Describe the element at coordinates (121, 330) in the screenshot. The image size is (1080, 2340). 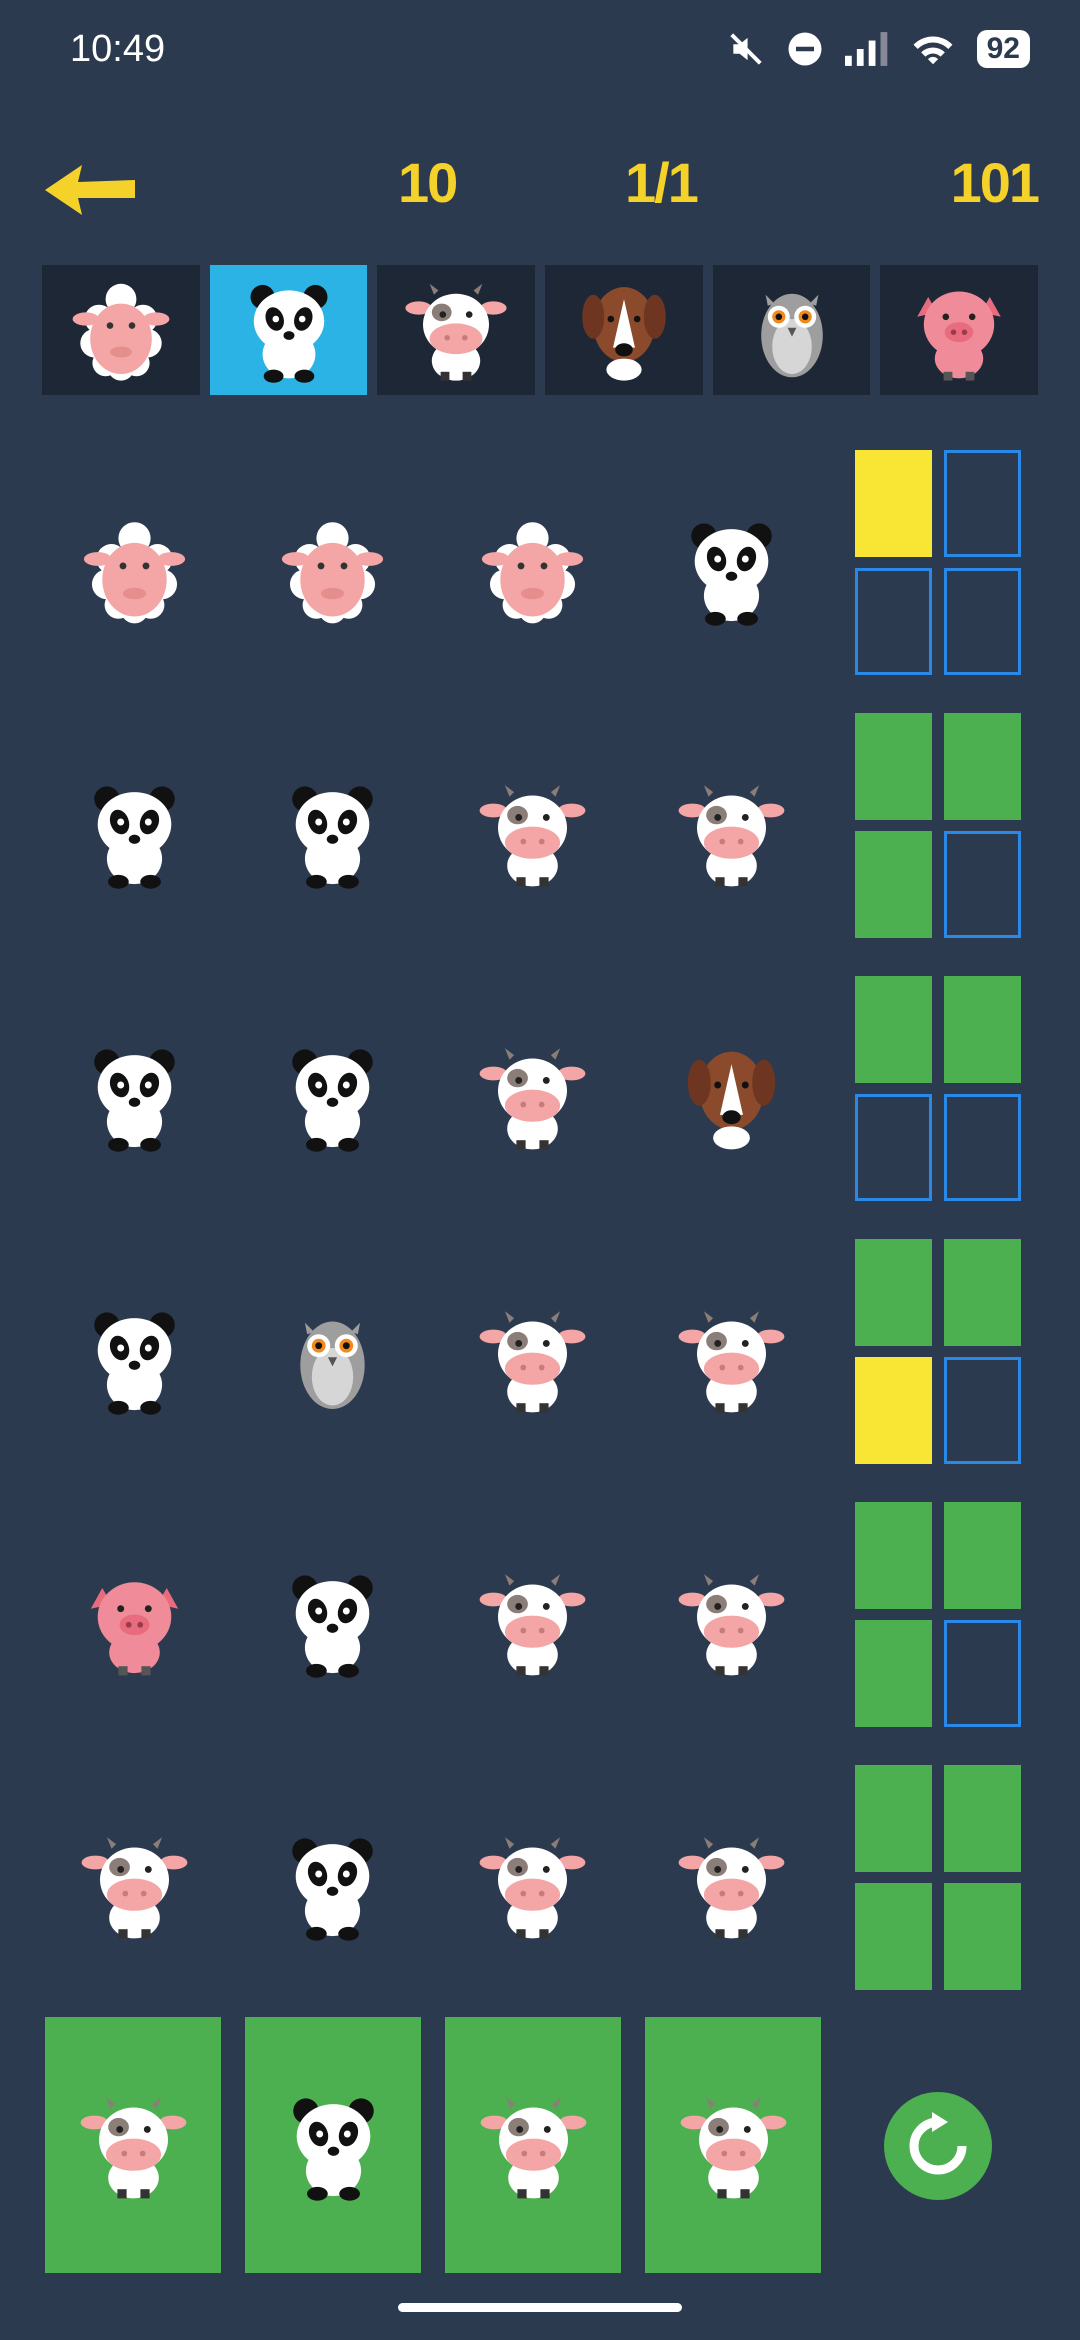
I see `animal-option-sheep` at that location.